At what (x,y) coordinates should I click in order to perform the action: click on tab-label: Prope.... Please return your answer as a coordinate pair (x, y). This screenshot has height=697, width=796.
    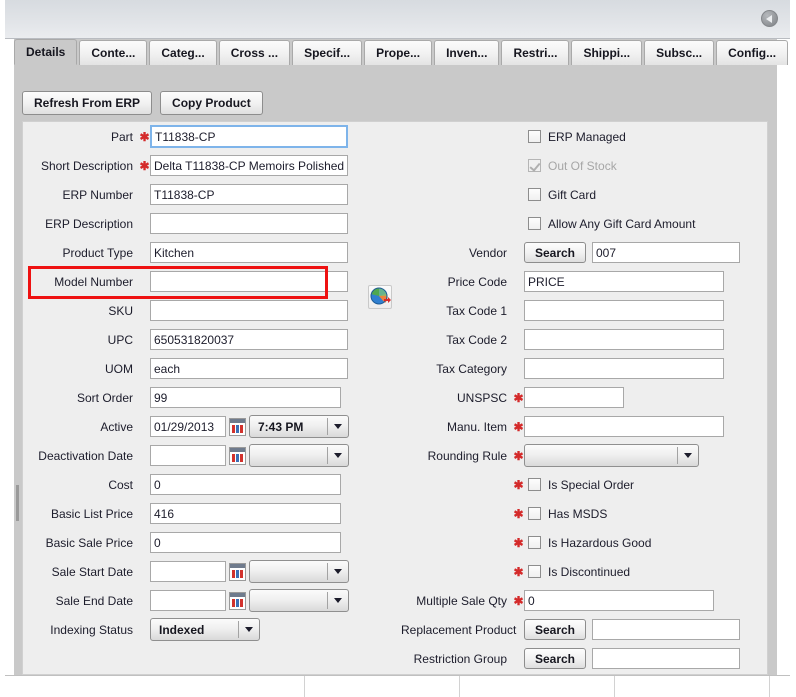
    Looking at the image, I should click on (398, 53).